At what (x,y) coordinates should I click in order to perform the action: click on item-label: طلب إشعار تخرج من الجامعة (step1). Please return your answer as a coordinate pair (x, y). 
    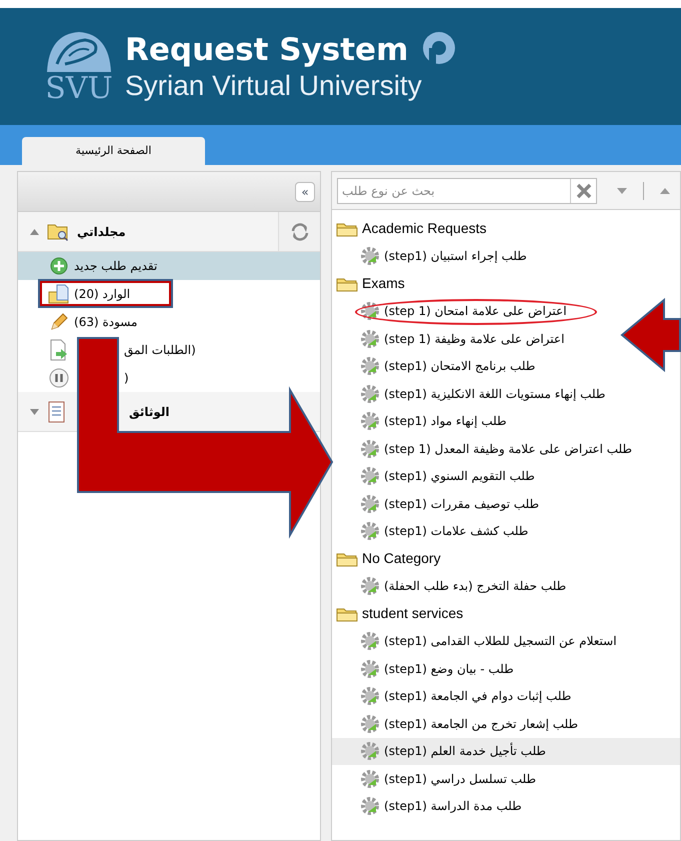
    Looking at the image, I should click on (481, 724).